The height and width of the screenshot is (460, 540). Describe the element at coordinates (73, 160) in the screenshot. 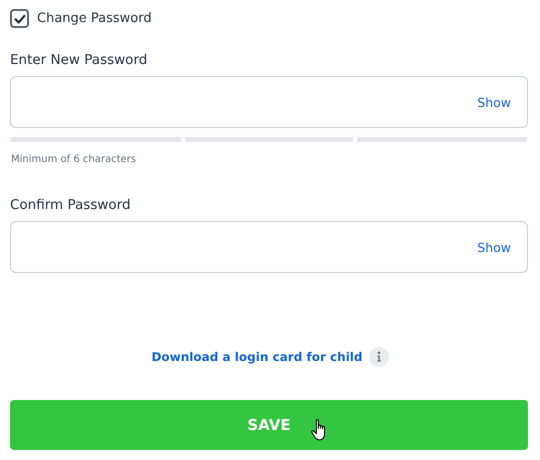

I see `hint-text: Minimum of 6 characters` at that location.